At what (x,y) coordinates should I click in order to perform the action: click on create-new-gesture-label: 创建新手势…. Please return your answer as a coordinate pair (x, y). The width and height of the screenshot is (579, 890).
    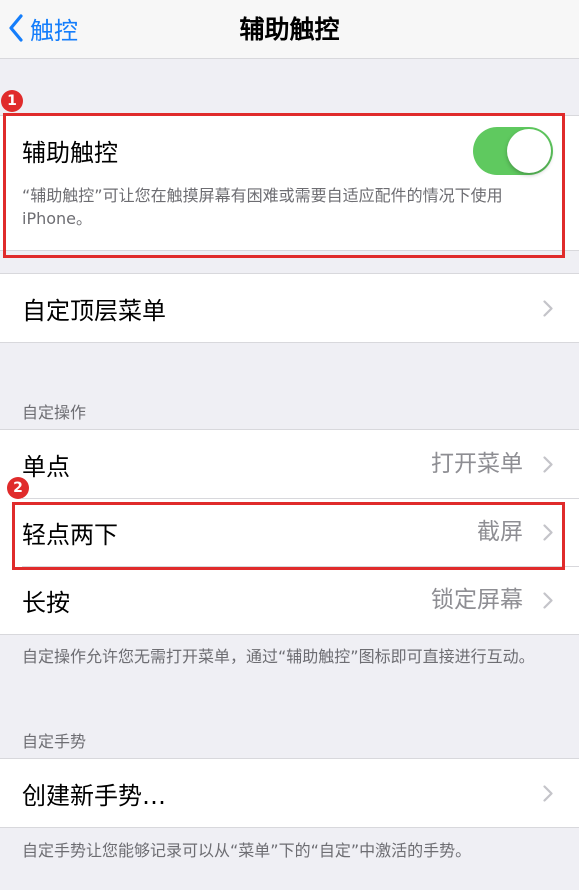
    Looking at the image, I should click on (94, 795).